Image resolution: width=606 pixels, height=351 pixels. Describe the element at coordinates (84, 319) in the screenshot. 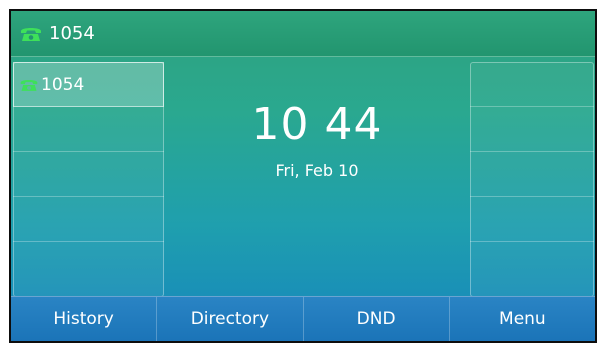

I see `history-softkey: History` at that location.